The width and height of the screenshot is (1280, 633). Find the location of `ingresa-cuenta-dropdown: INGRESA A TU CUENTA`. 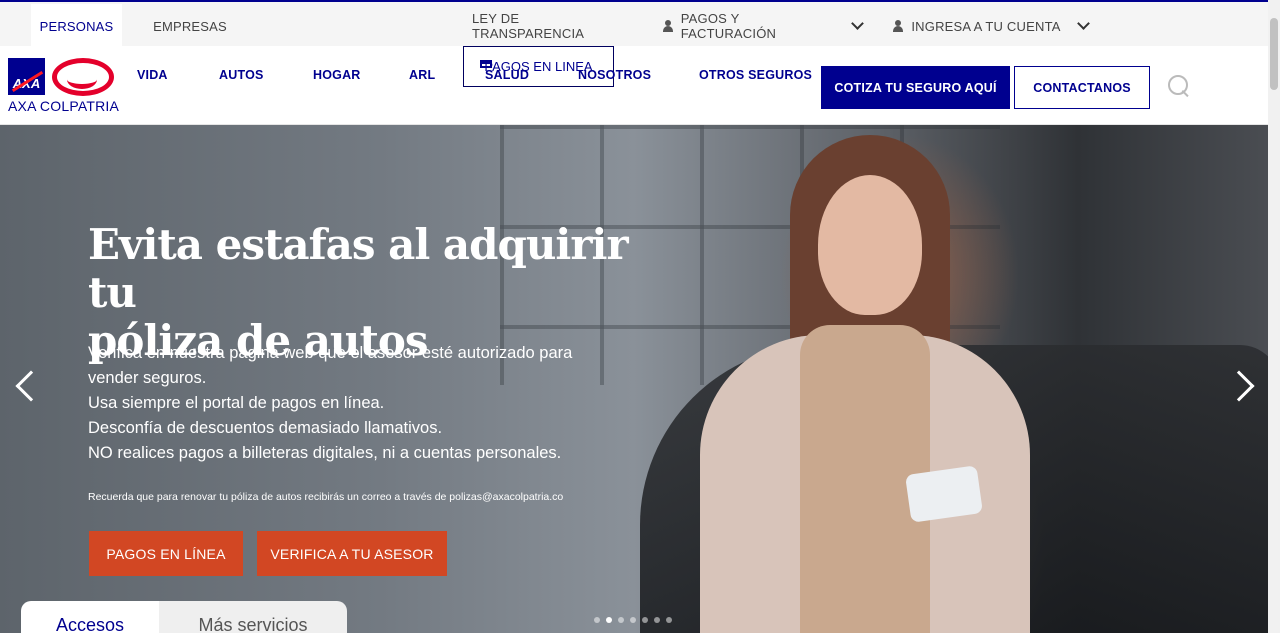

ingresa-cuenta-dropdown: INGRESA A TU CUENTA is located at coordinates (990, 26).